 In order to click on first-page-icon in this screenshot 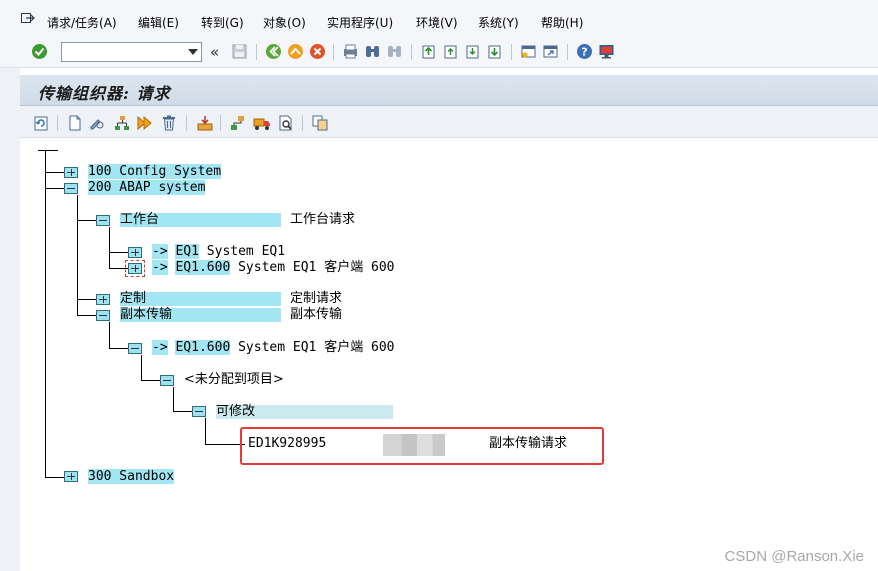, I will do `click(428, 51)`.